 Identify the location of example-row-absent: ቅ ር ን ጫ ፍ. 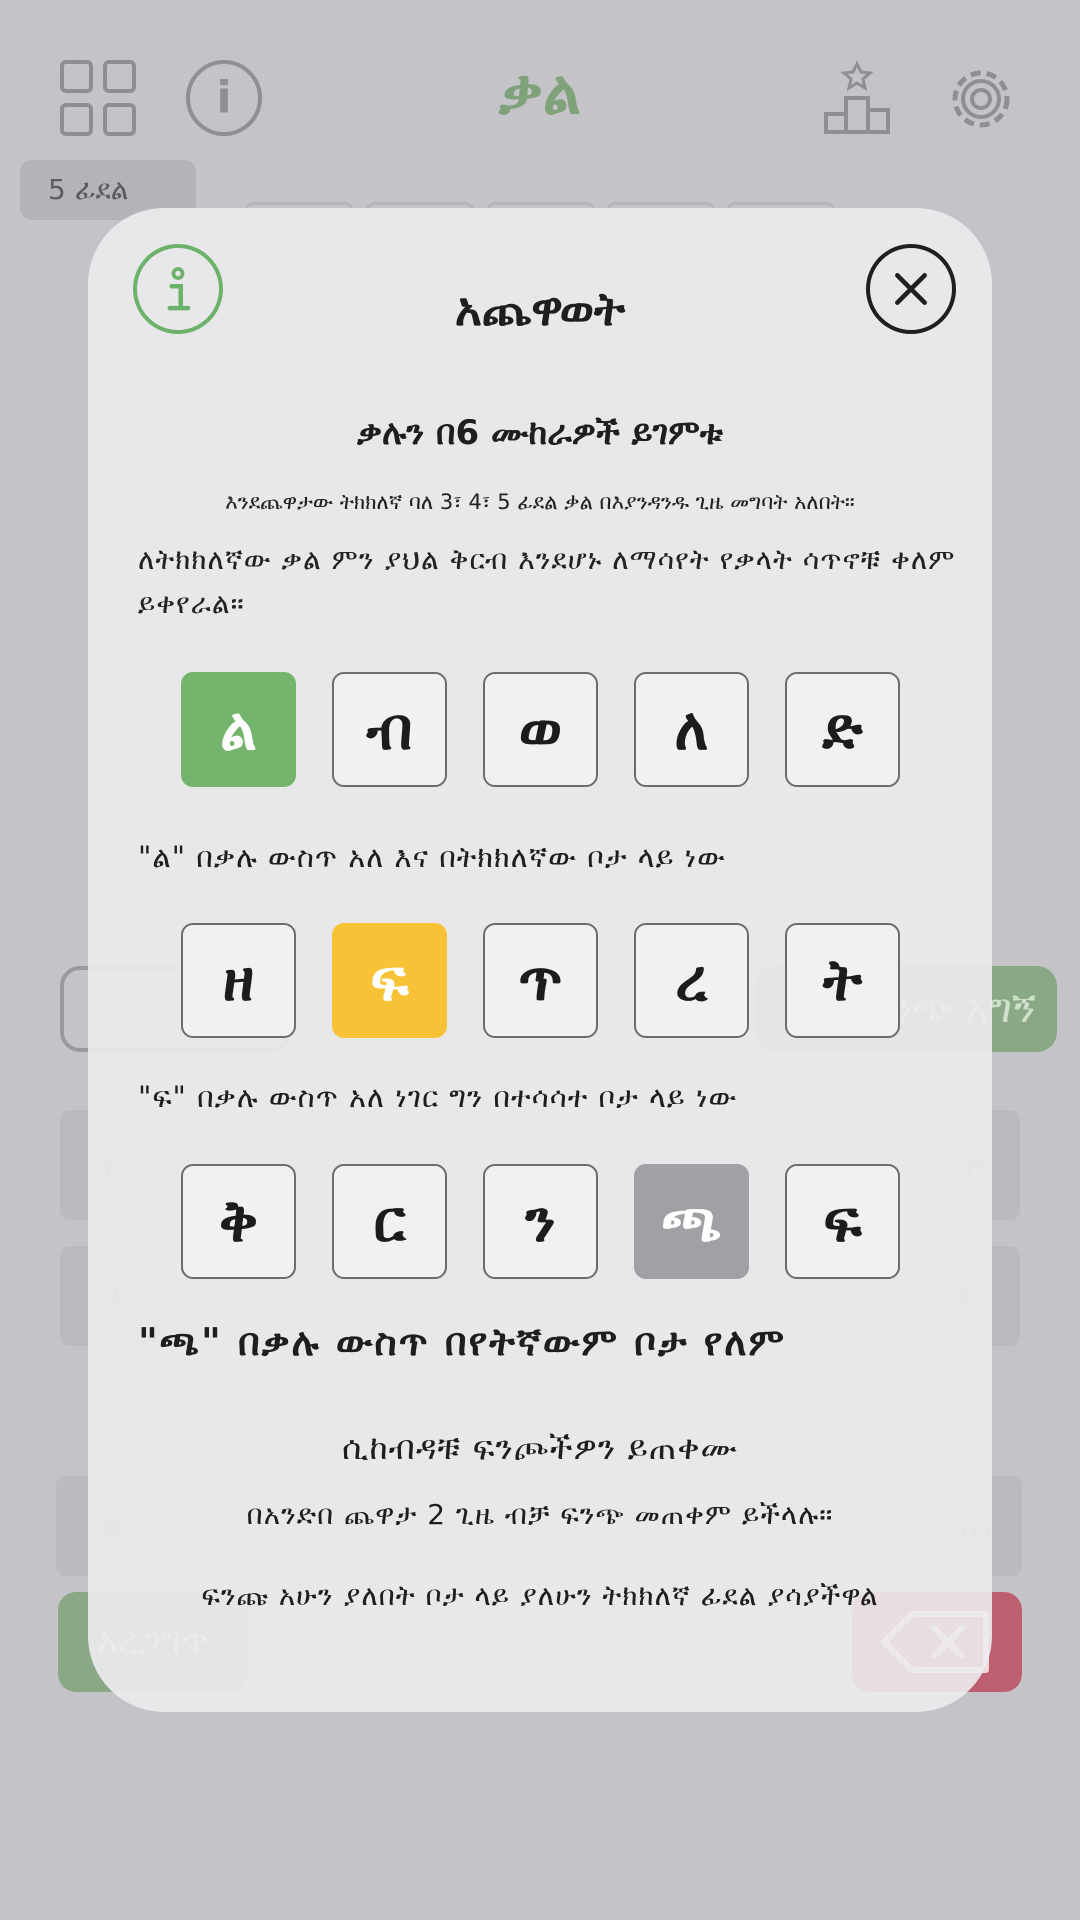
(540, 1221).